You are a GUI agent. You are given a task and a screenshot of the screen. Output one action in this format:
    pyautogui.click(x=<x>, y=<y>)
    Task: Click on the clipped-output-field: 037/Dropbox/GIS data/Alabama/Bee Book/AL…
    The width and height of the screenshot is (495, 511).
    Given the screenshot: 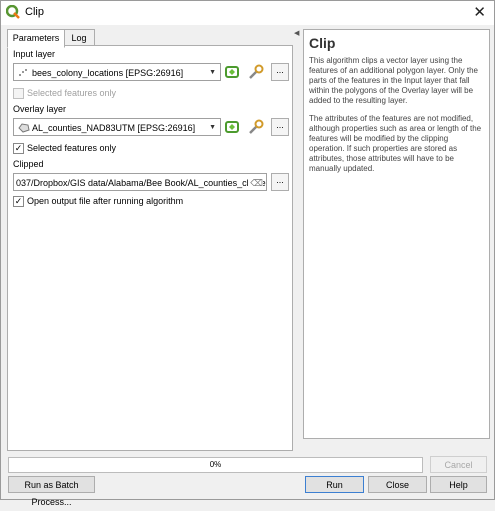 What is the action you would take?
    pyautogui.click(x=140, y=182)
    